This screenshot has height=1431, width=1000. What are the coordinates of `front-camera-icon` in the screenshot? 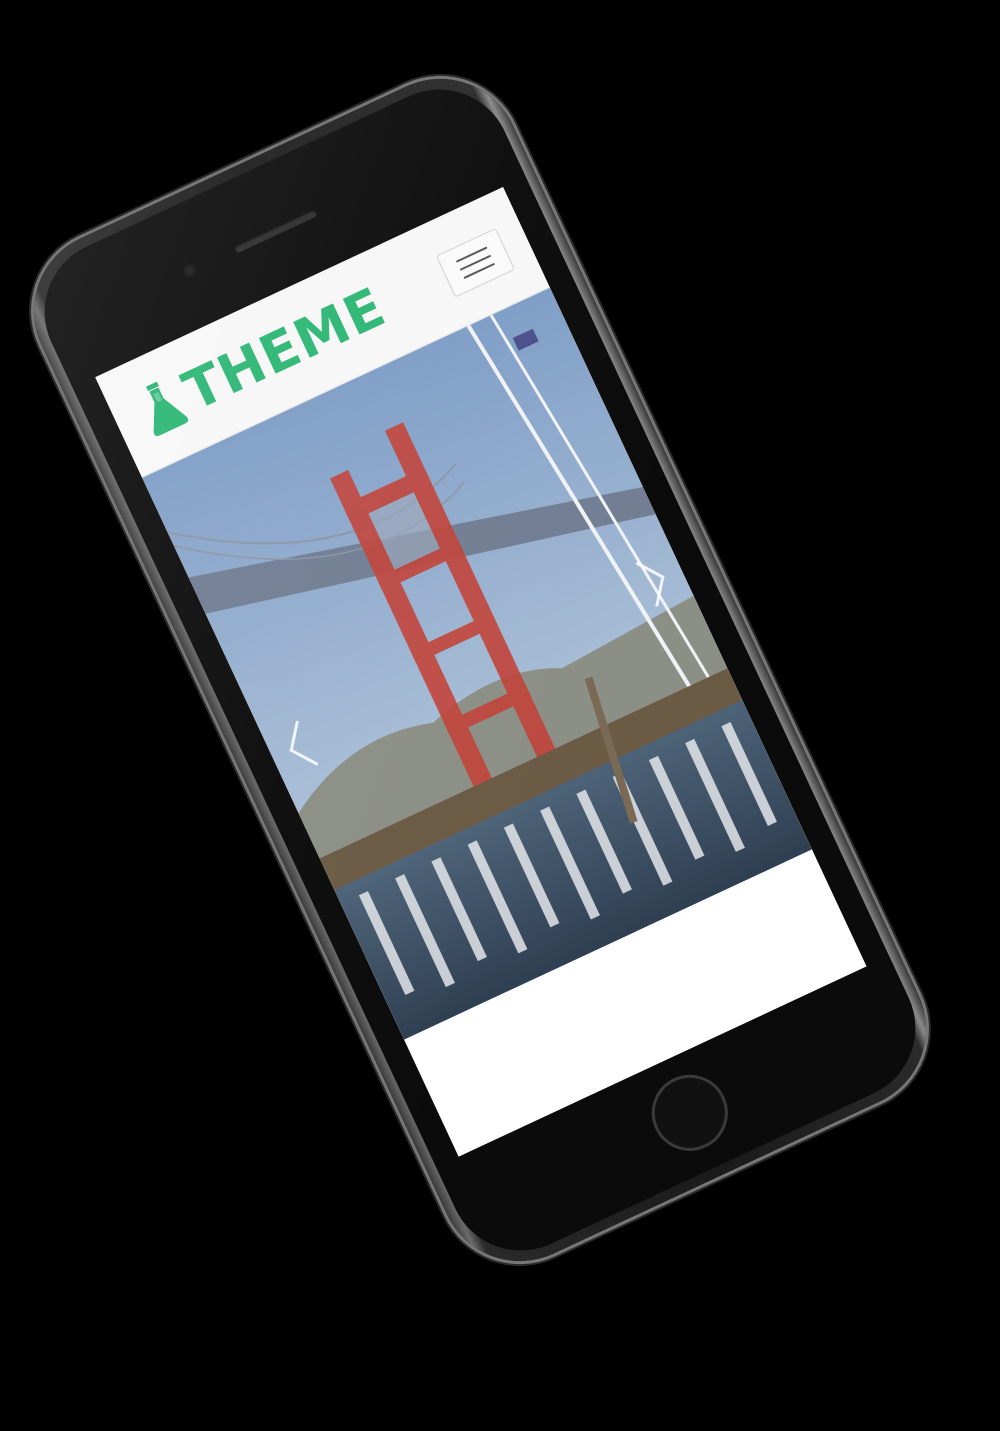 It's located at (189, 271).